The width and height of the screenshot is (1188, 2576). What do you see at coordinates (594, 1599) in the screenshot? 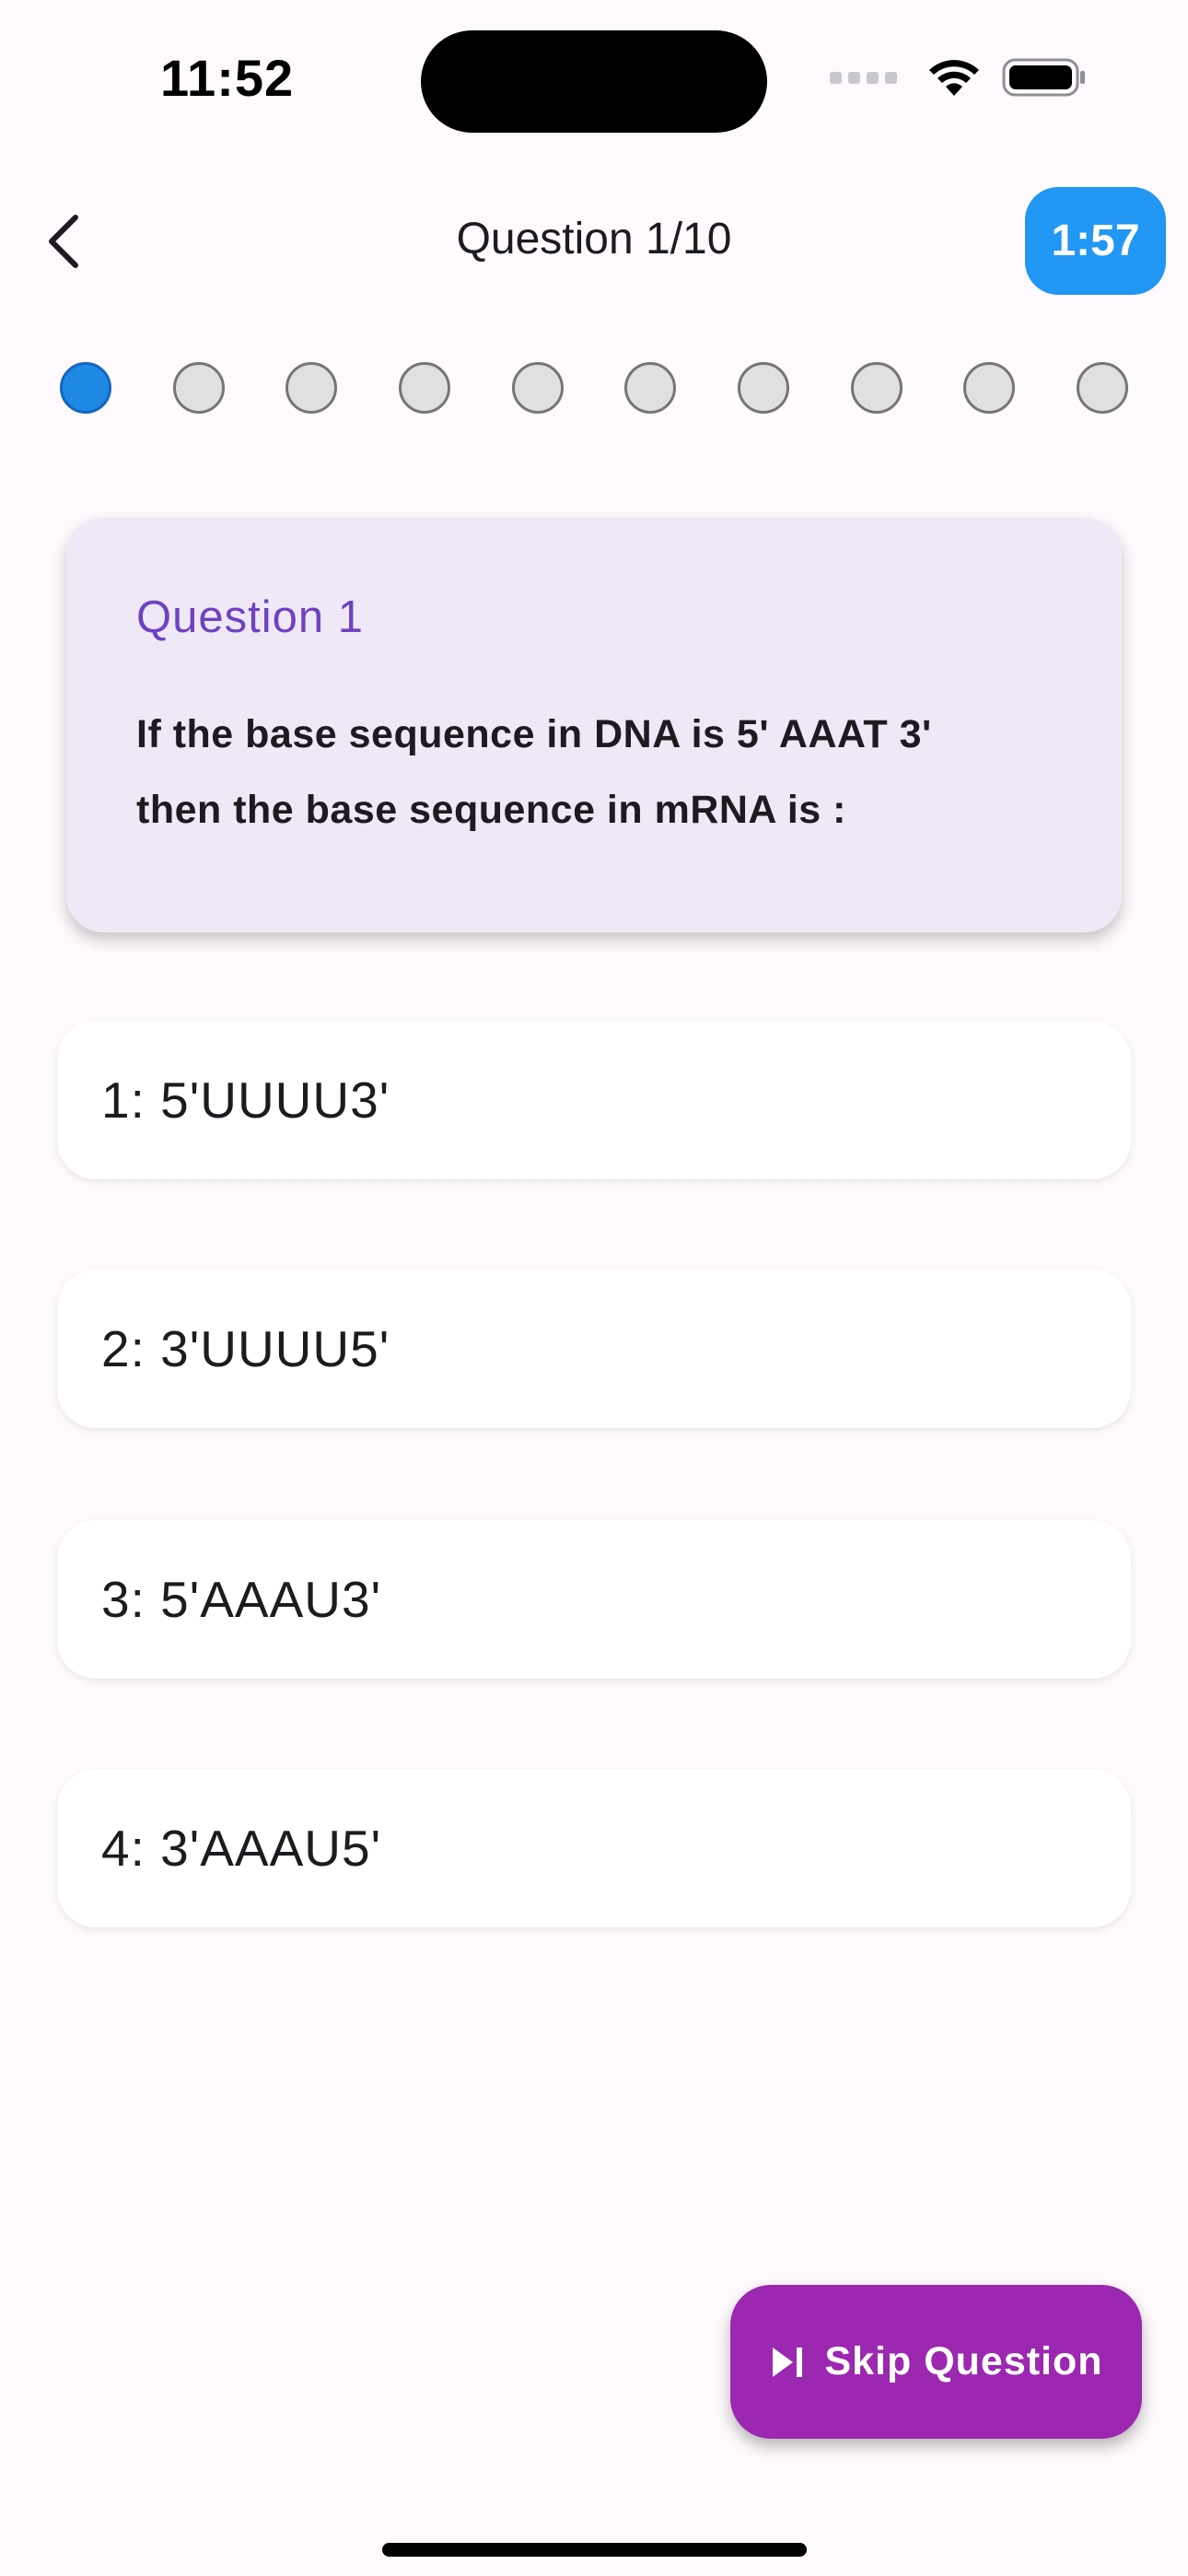
I see `answer-option-3: 3: 5'AAAU3'` at bounding box center [594, 1599].